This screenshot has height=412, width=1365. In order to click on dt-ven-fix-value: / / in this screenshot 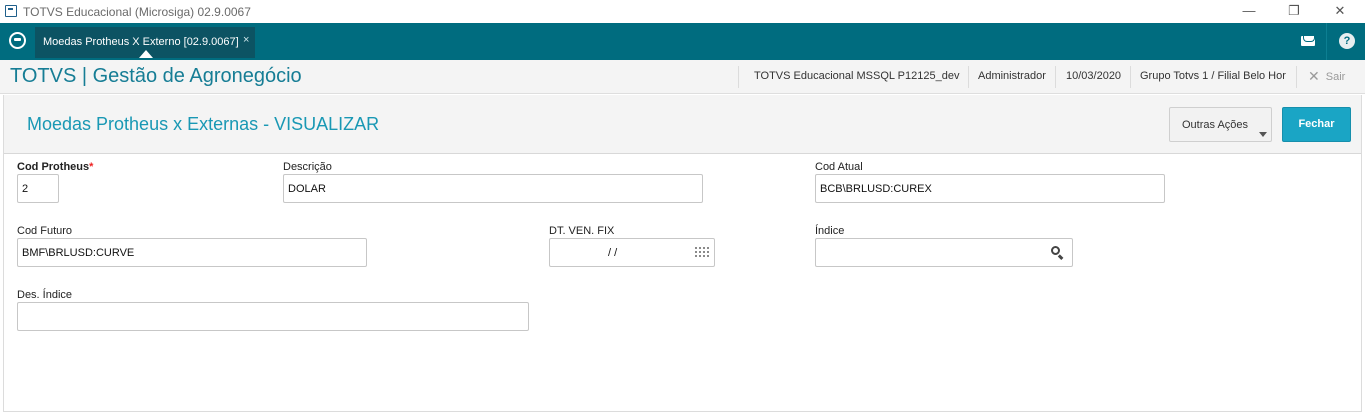, I will do `click(613, 253)`.